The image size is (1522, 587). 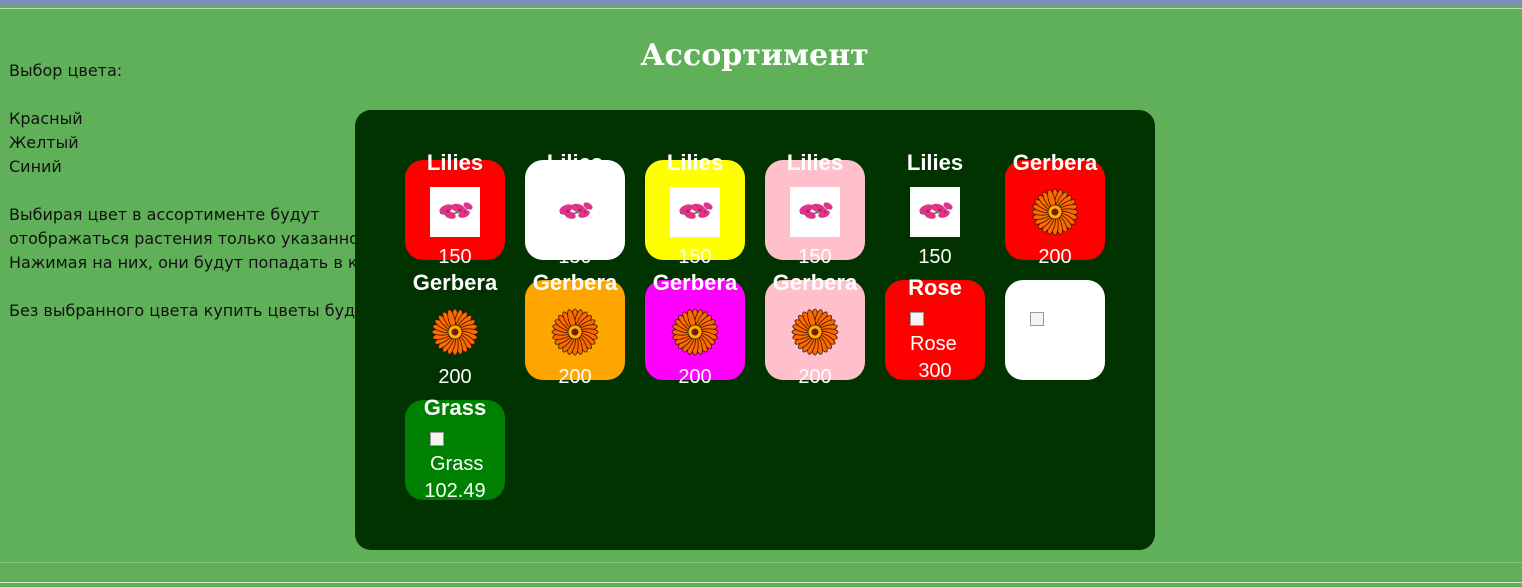 What do you see at coordinates (761, 3) in the screenshot?
I see `top-strip` at bounding box center [761, 3].